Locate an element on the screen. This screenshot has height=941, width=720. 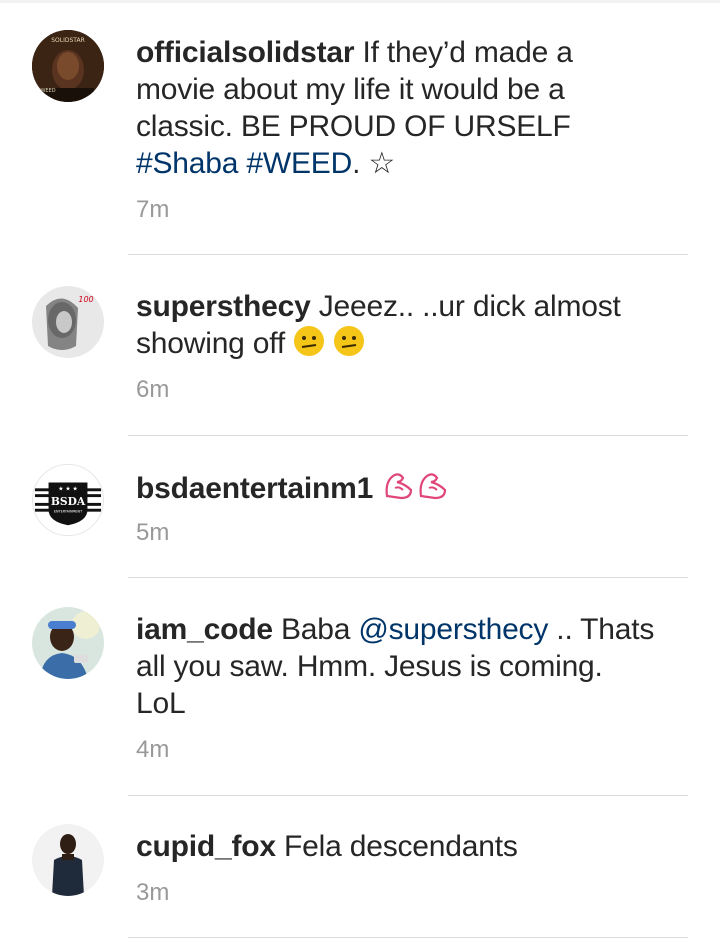
svg-text: ENTERTAINMENT is located at coordinates (68, 512).